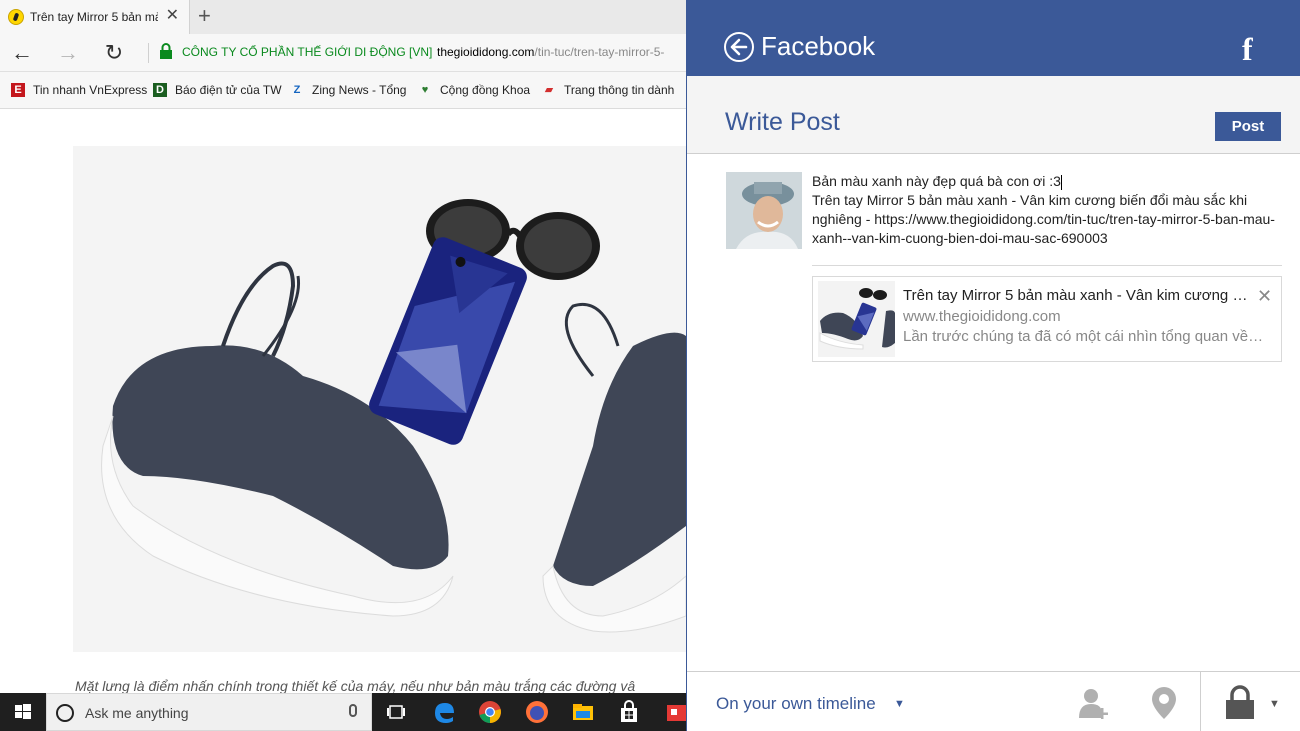 The width and height of the screenshot is (1300, 731). What do you see at coordinates (1240, 703) in the screenshot?
I see `privacy-lock-icon` at bounding box center [1240, 703].